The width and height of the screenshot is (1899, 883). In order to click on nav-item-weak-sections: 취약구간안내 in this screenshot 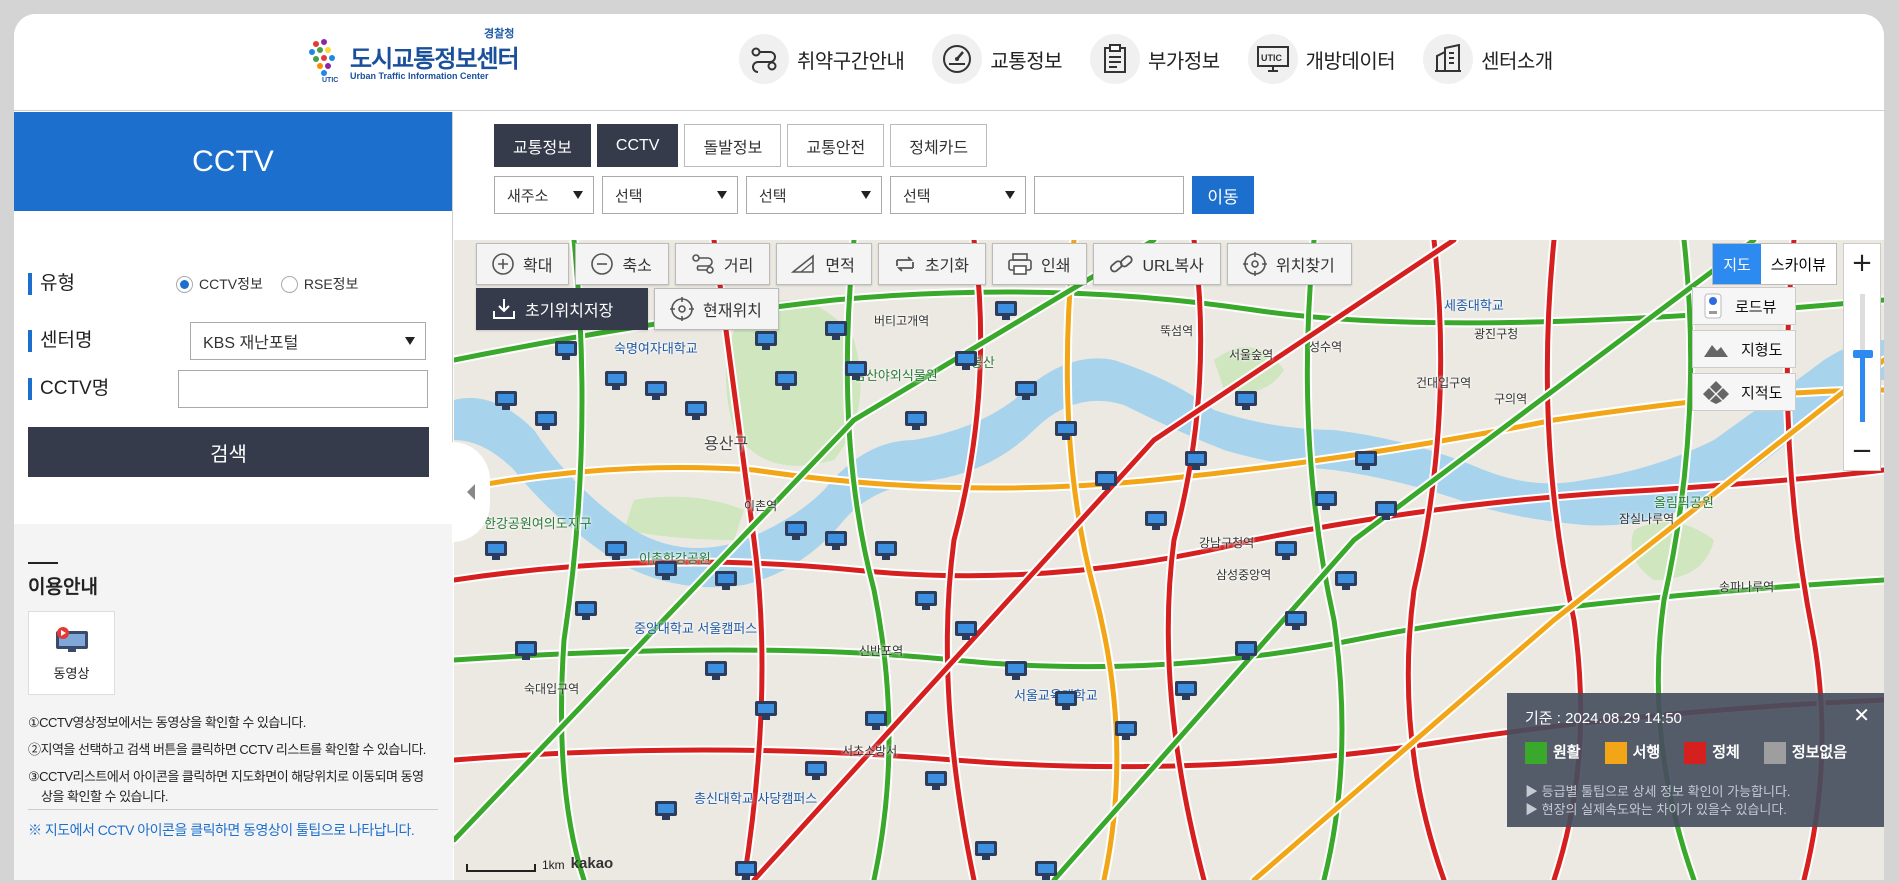, I will do `click(822, 59)`.